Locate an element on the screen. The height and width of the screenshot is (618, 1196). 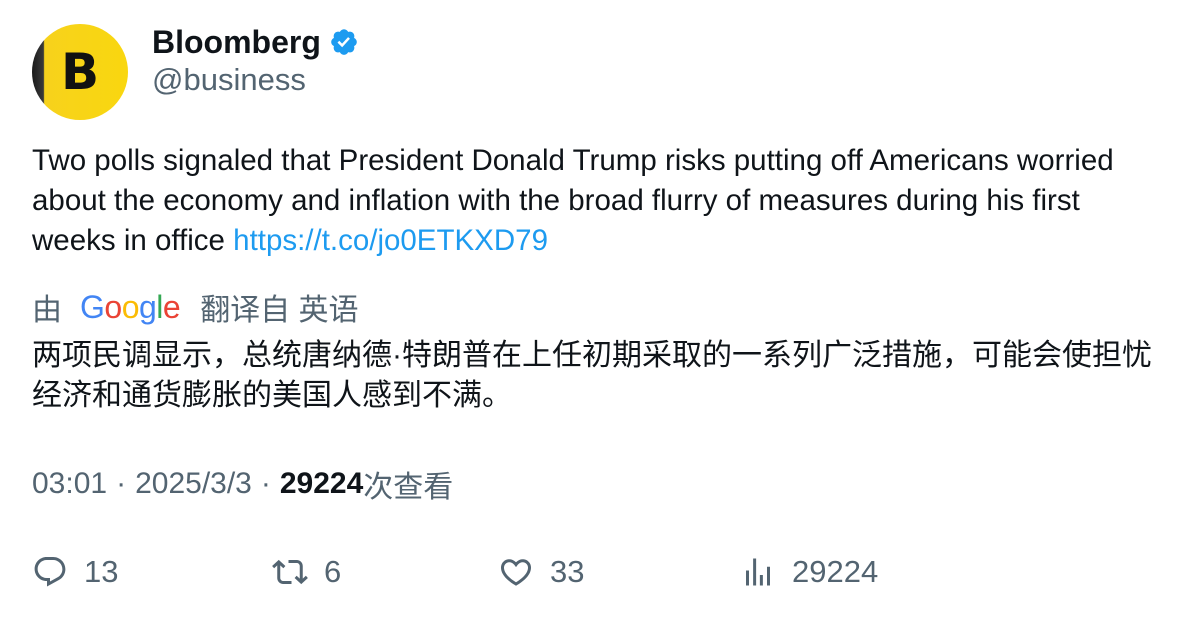
analytics-icon is located at coordinates (758, 572).